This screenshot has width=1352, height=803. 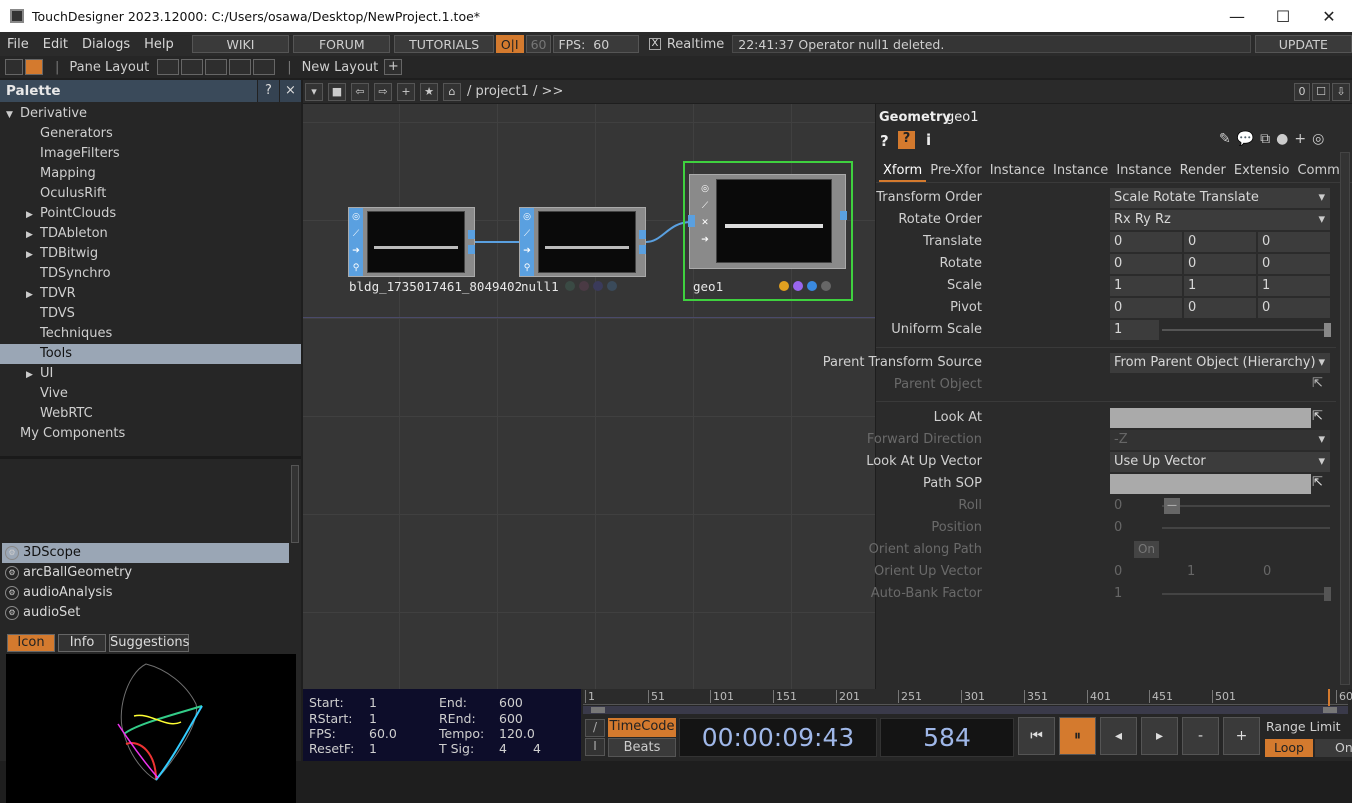 What do you see at coordinates (1341, 92) in the screenshot?
I see `pane-split-icon: ⇩` at bounding box center [1341, 92].